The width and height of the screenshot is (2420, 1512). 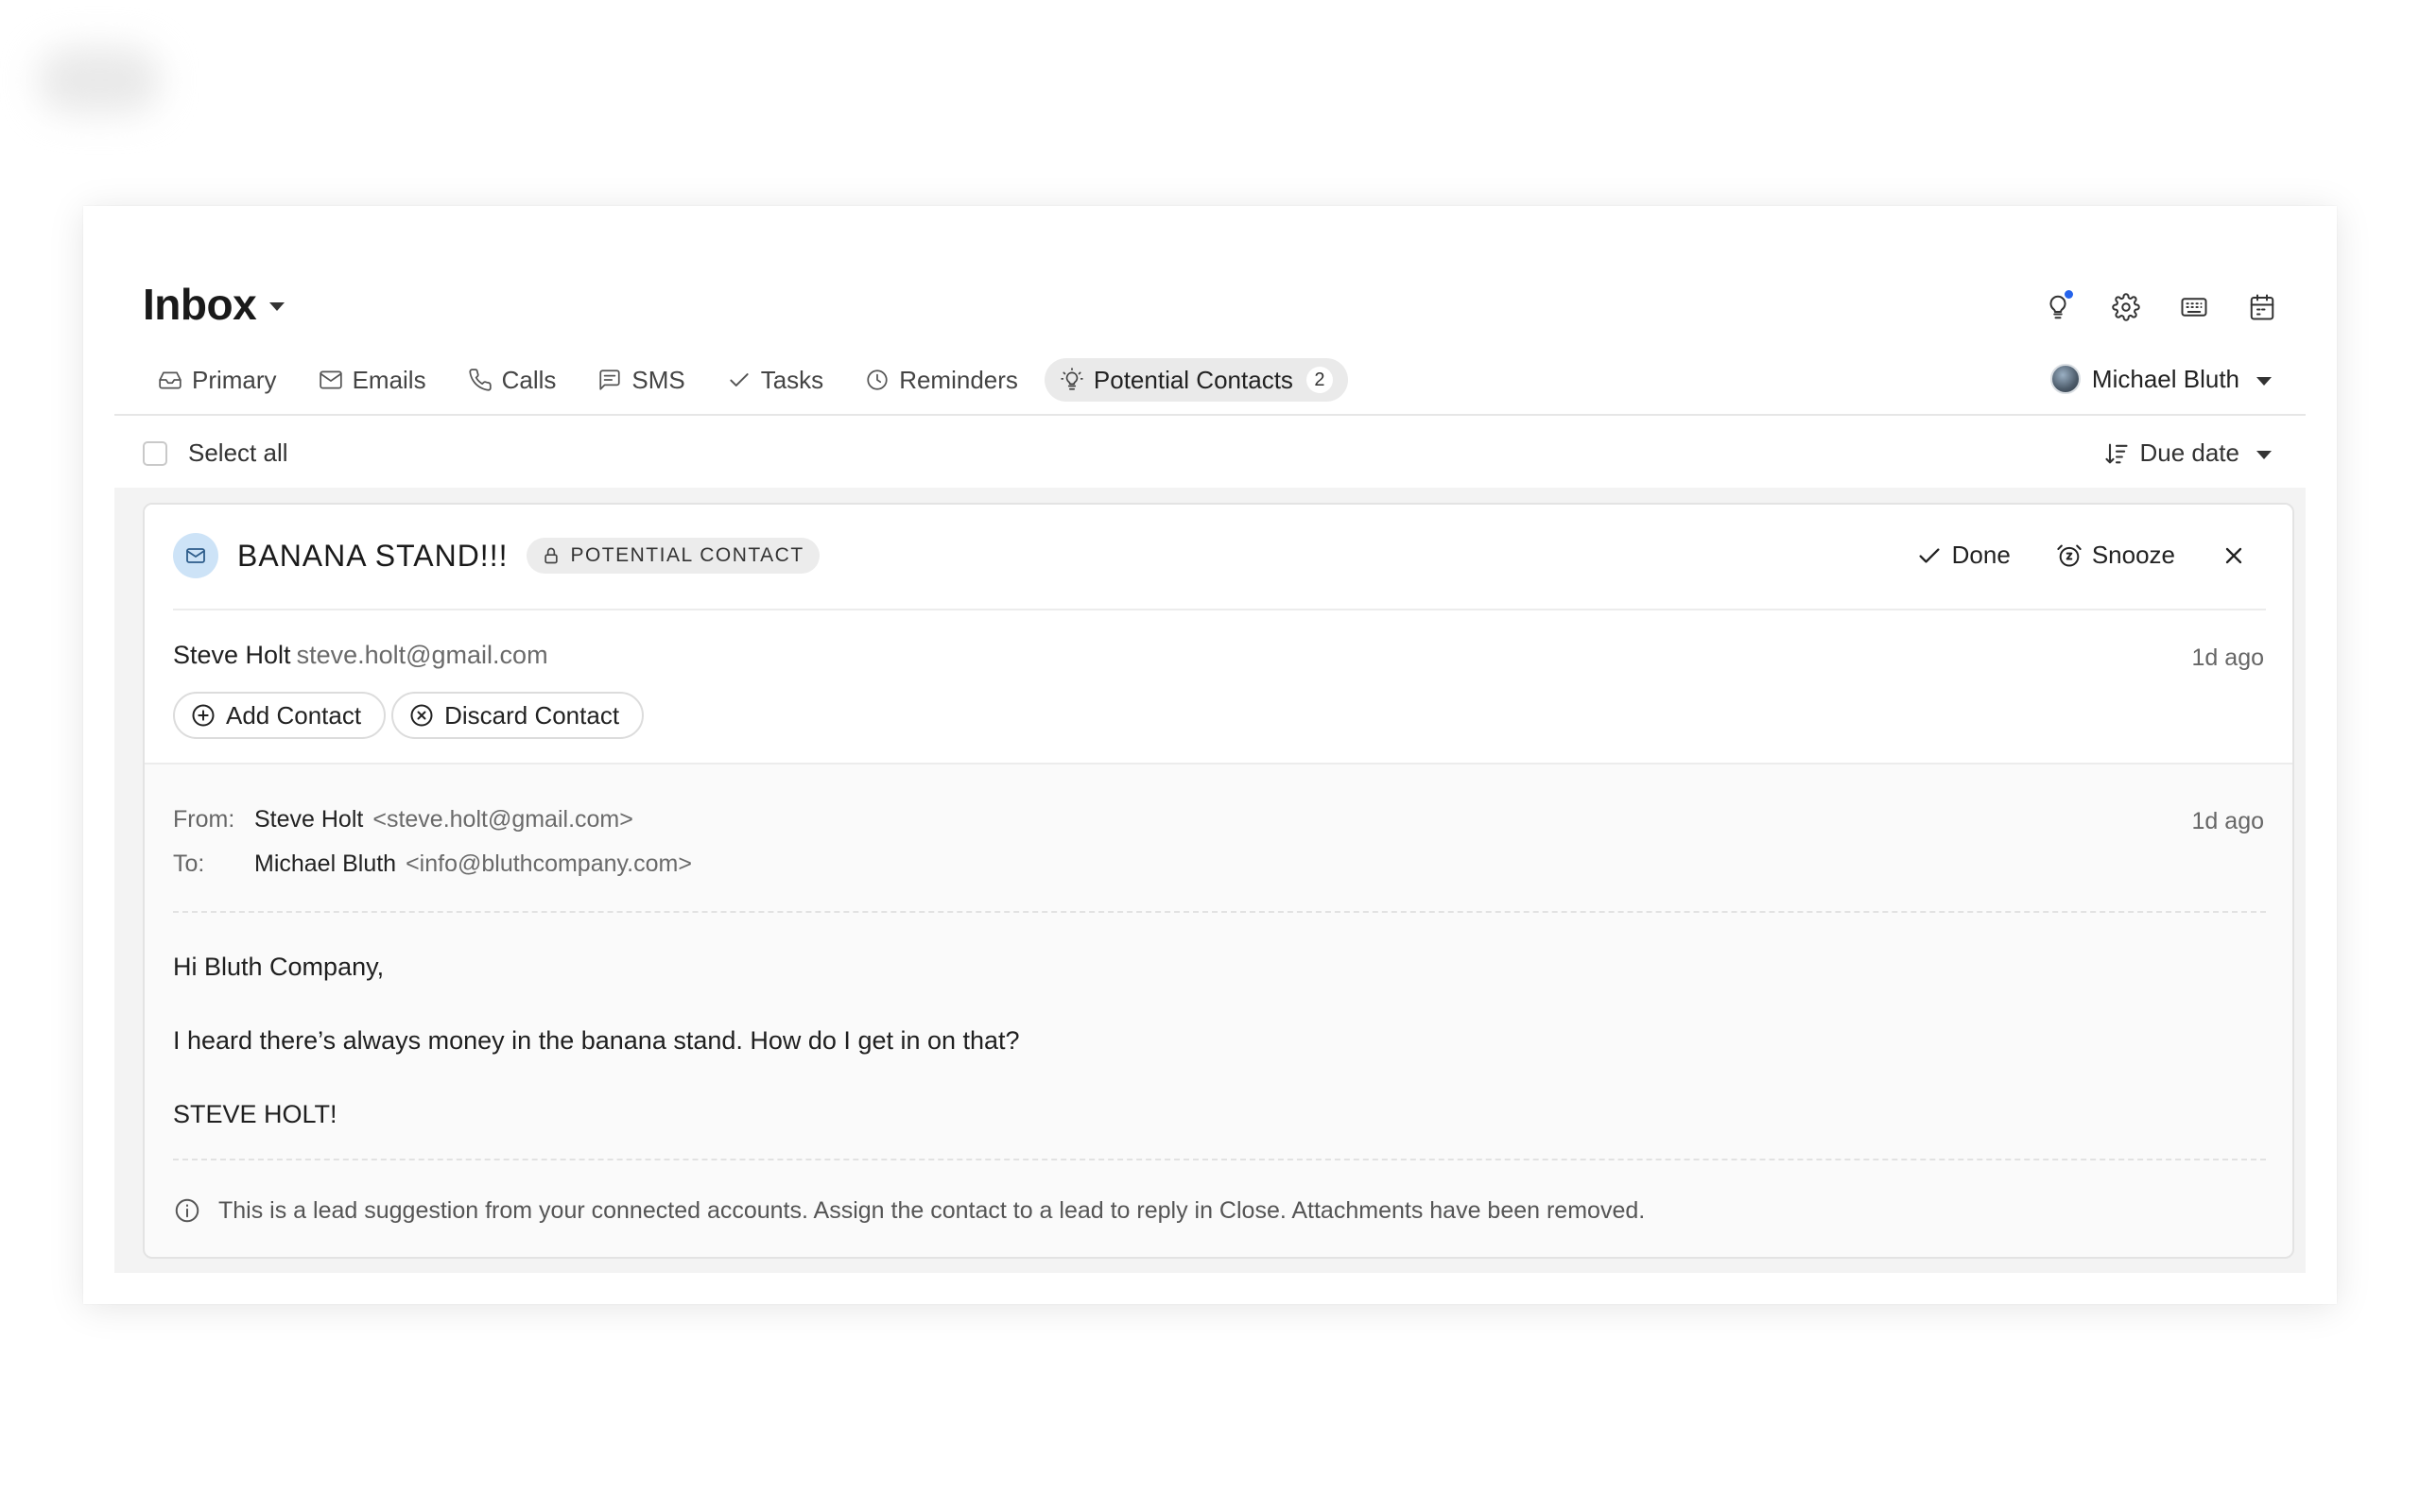 I want to click on potential-contact-tag: POTENTIAL CONTACT, so click(x=673, y=556).